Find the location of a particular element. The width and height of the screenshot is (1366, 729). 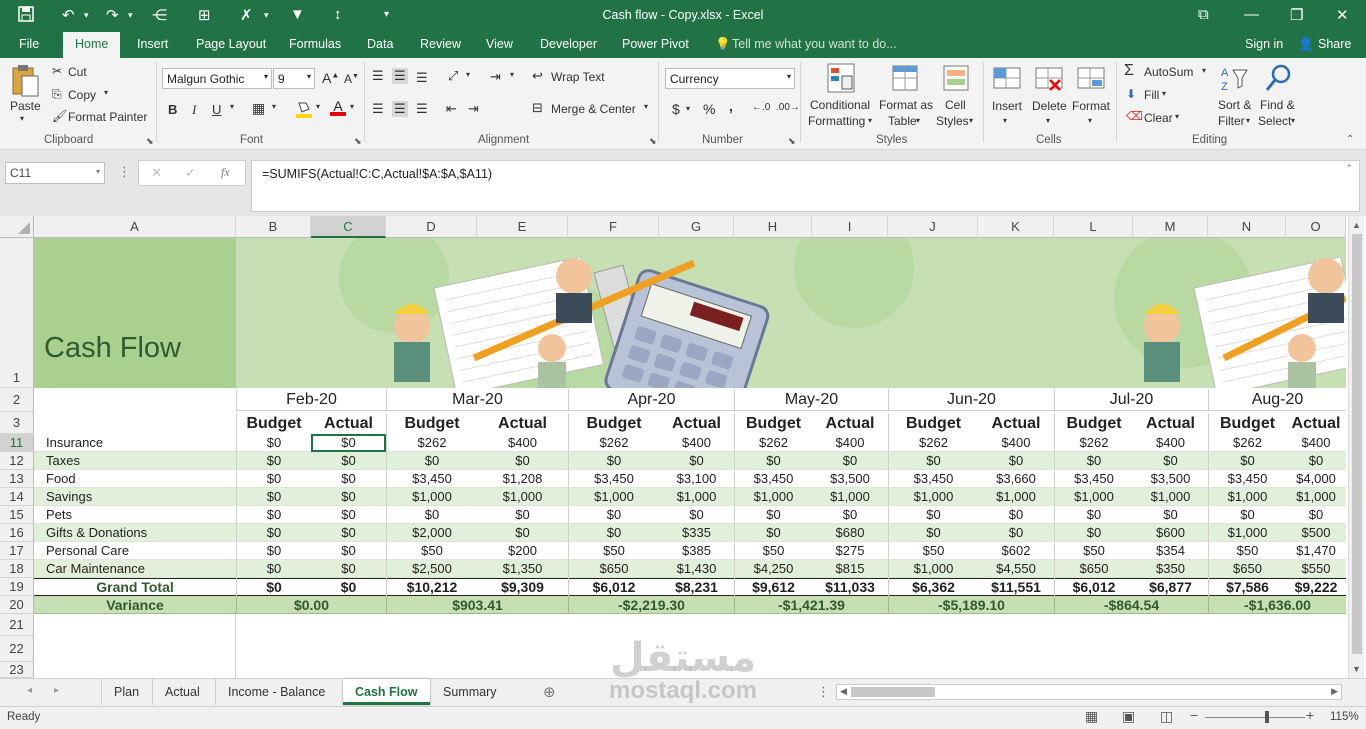

scrollbar-thumb is located at coordinates (1357, 444).